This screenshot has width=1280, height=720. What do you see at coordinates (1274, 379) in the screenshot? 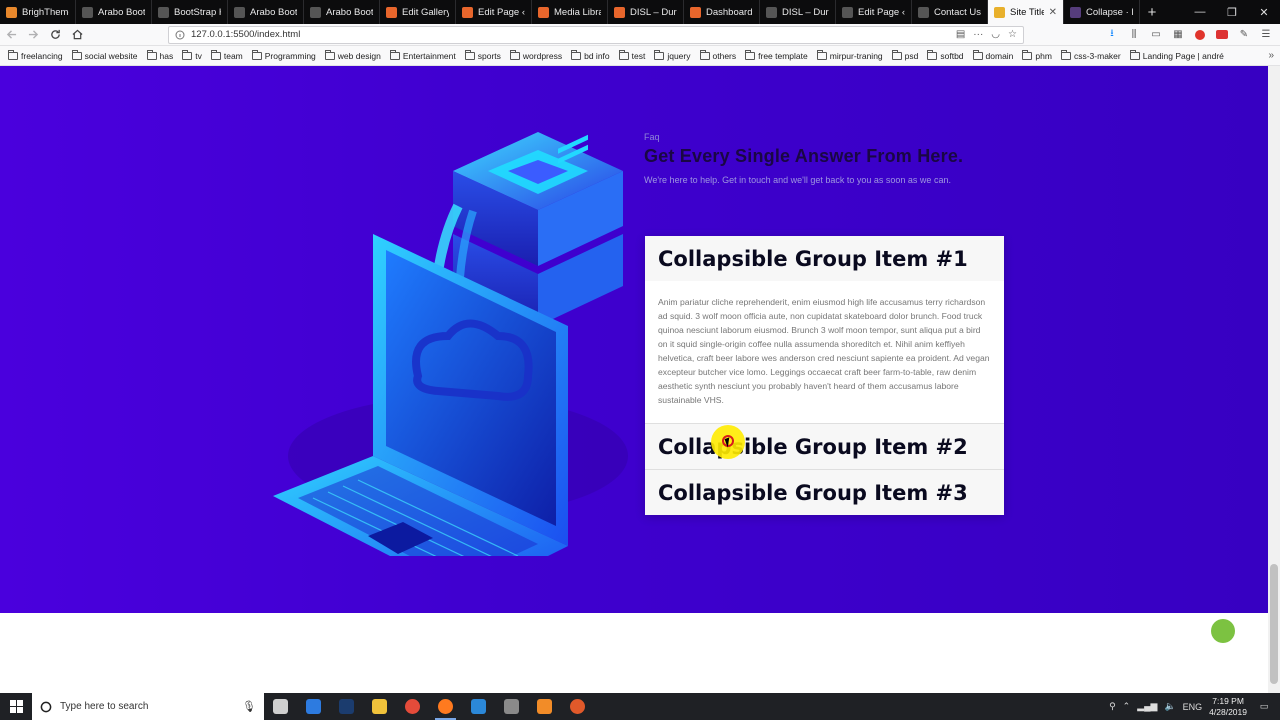
I see `page-scrollbar` at bounding box center [1274, 379].